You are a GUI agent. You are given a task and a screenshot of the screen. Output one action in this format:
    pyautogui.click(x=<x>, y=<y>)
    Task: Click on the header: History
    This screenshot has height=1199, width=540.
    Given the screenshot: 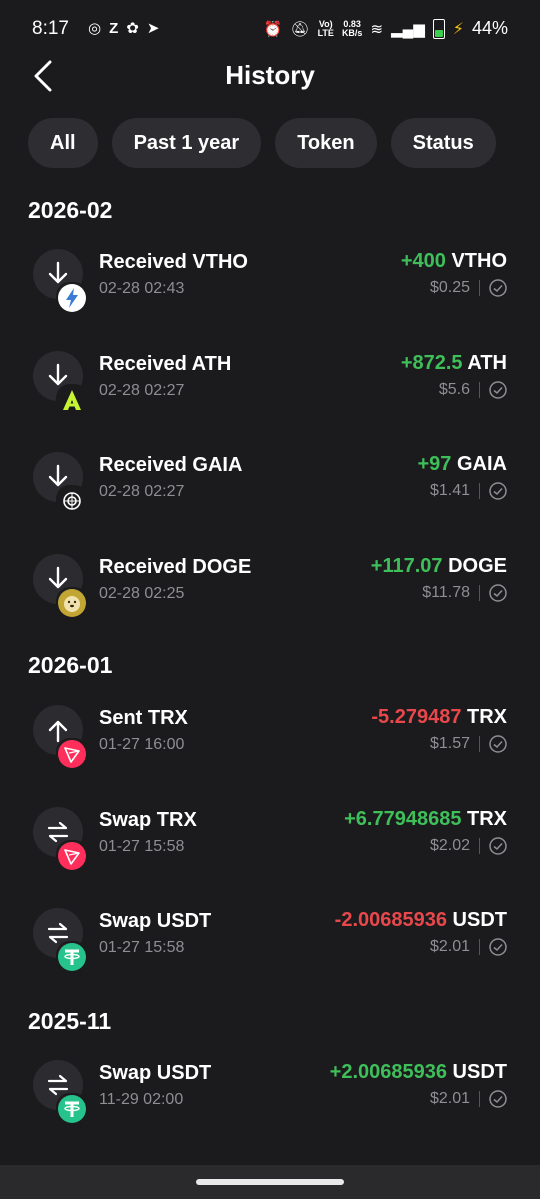 What is the action you would take?
    pyautogui.click(x=270, y=76)
    